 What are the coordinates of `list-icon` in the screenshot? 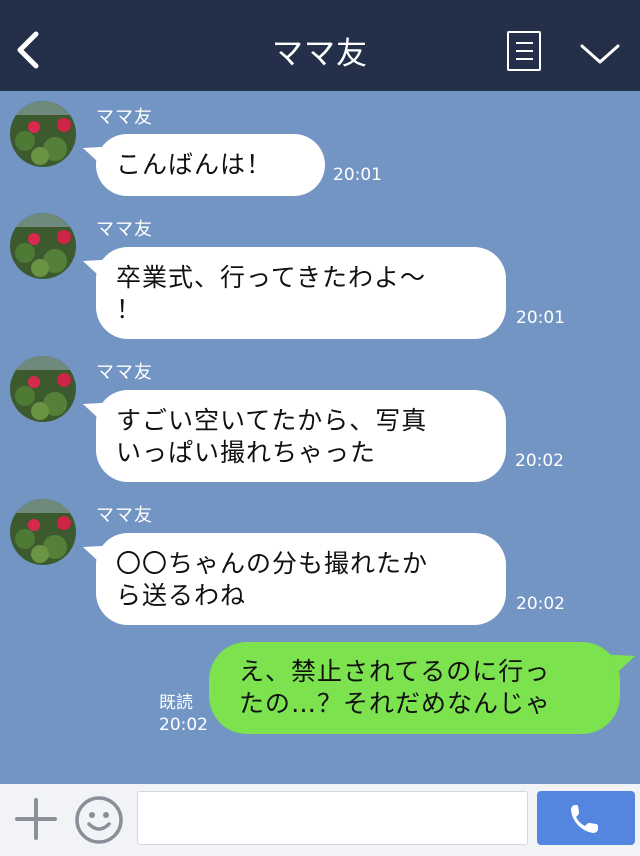 It's located at (524, 43).